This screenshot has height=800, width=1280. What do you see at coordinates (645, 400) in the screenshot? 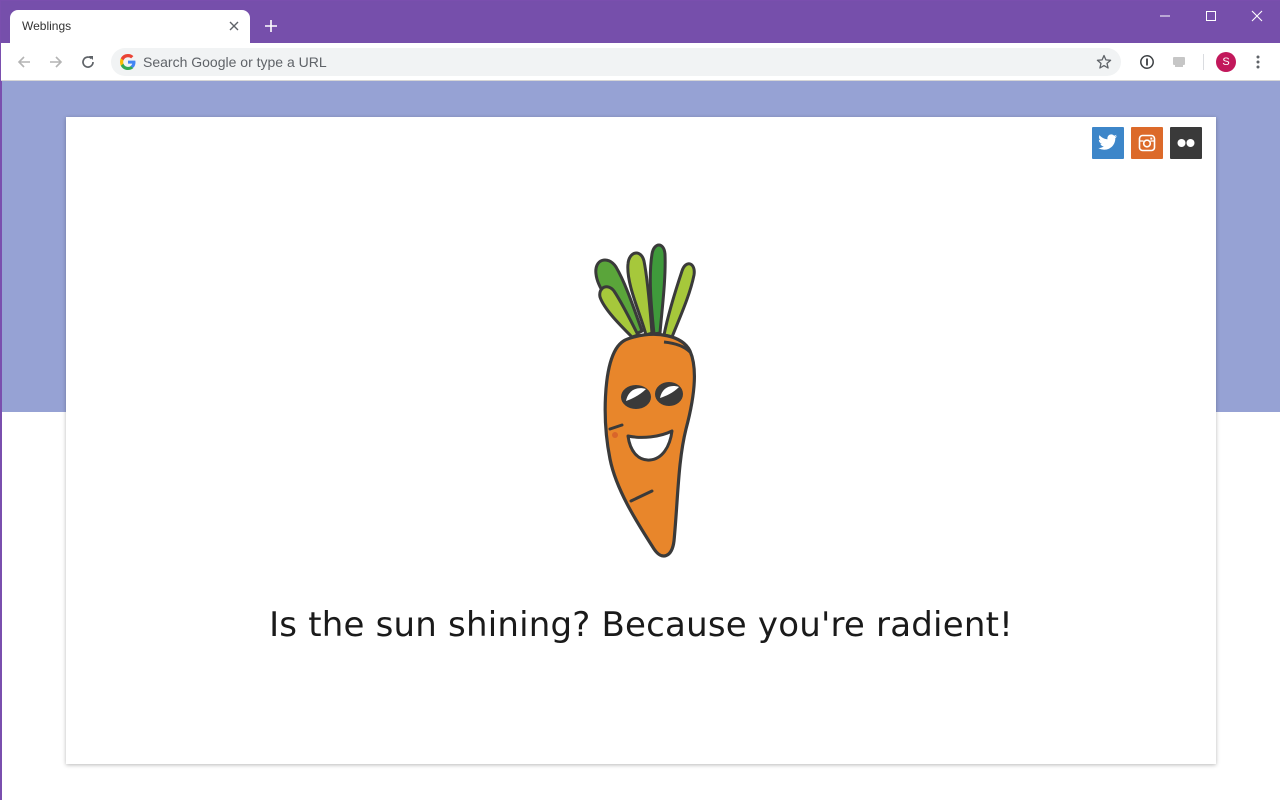
I see `carrot-mascot-illustration` at bounding box center [645, 400].